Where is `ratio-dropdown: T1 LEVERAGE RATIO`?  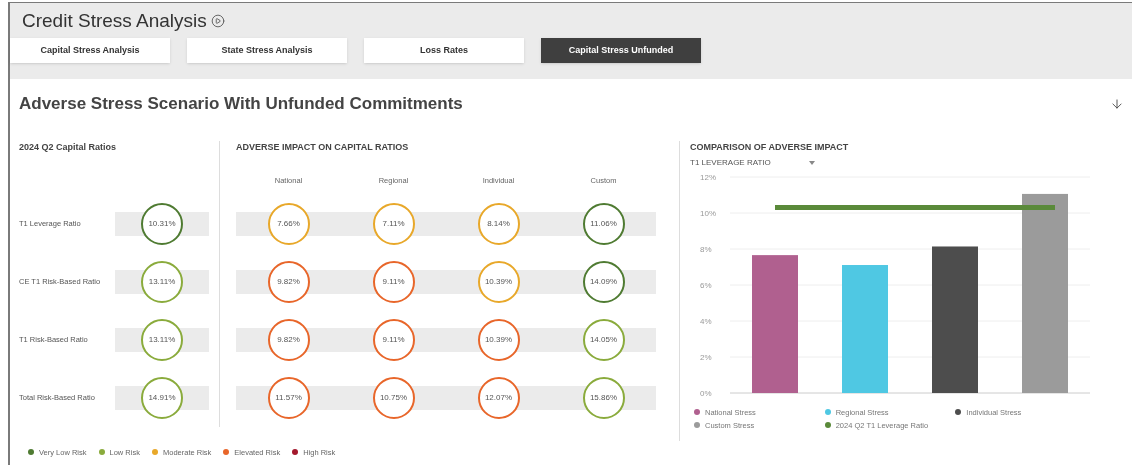 ratio-dropdown: T1 LEVERAGE RATIO is located at coordinates (752, 162).